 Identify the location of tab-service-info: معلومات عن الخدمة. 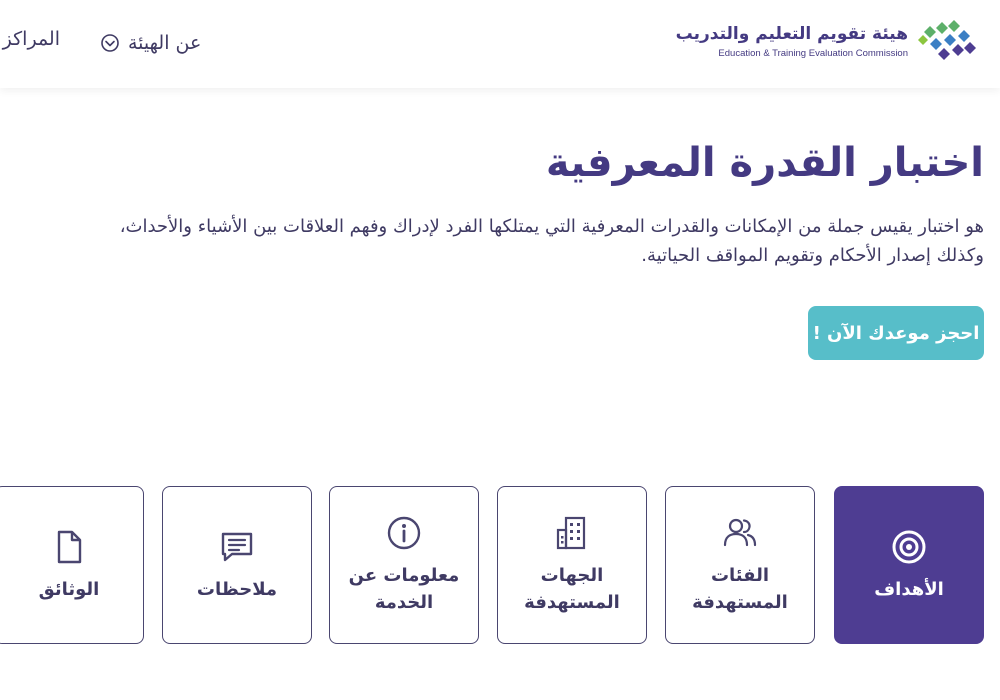
(404, 565).